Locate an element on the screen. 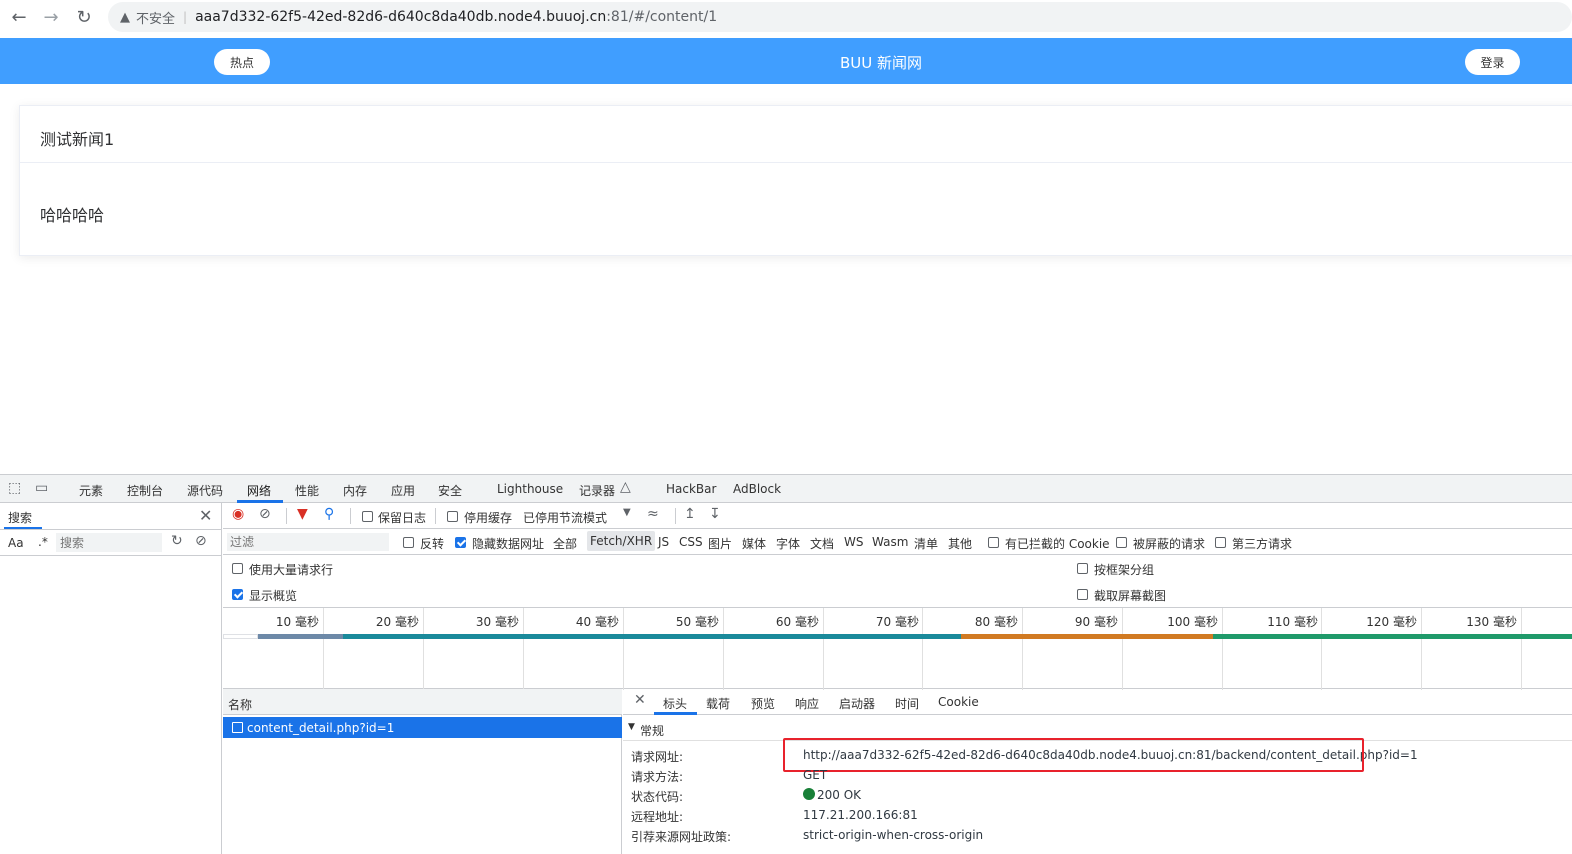 The image size is (1572, 854). site-header: 热点 BUU 新闻网 登录 is located at coordinates (786, 61).